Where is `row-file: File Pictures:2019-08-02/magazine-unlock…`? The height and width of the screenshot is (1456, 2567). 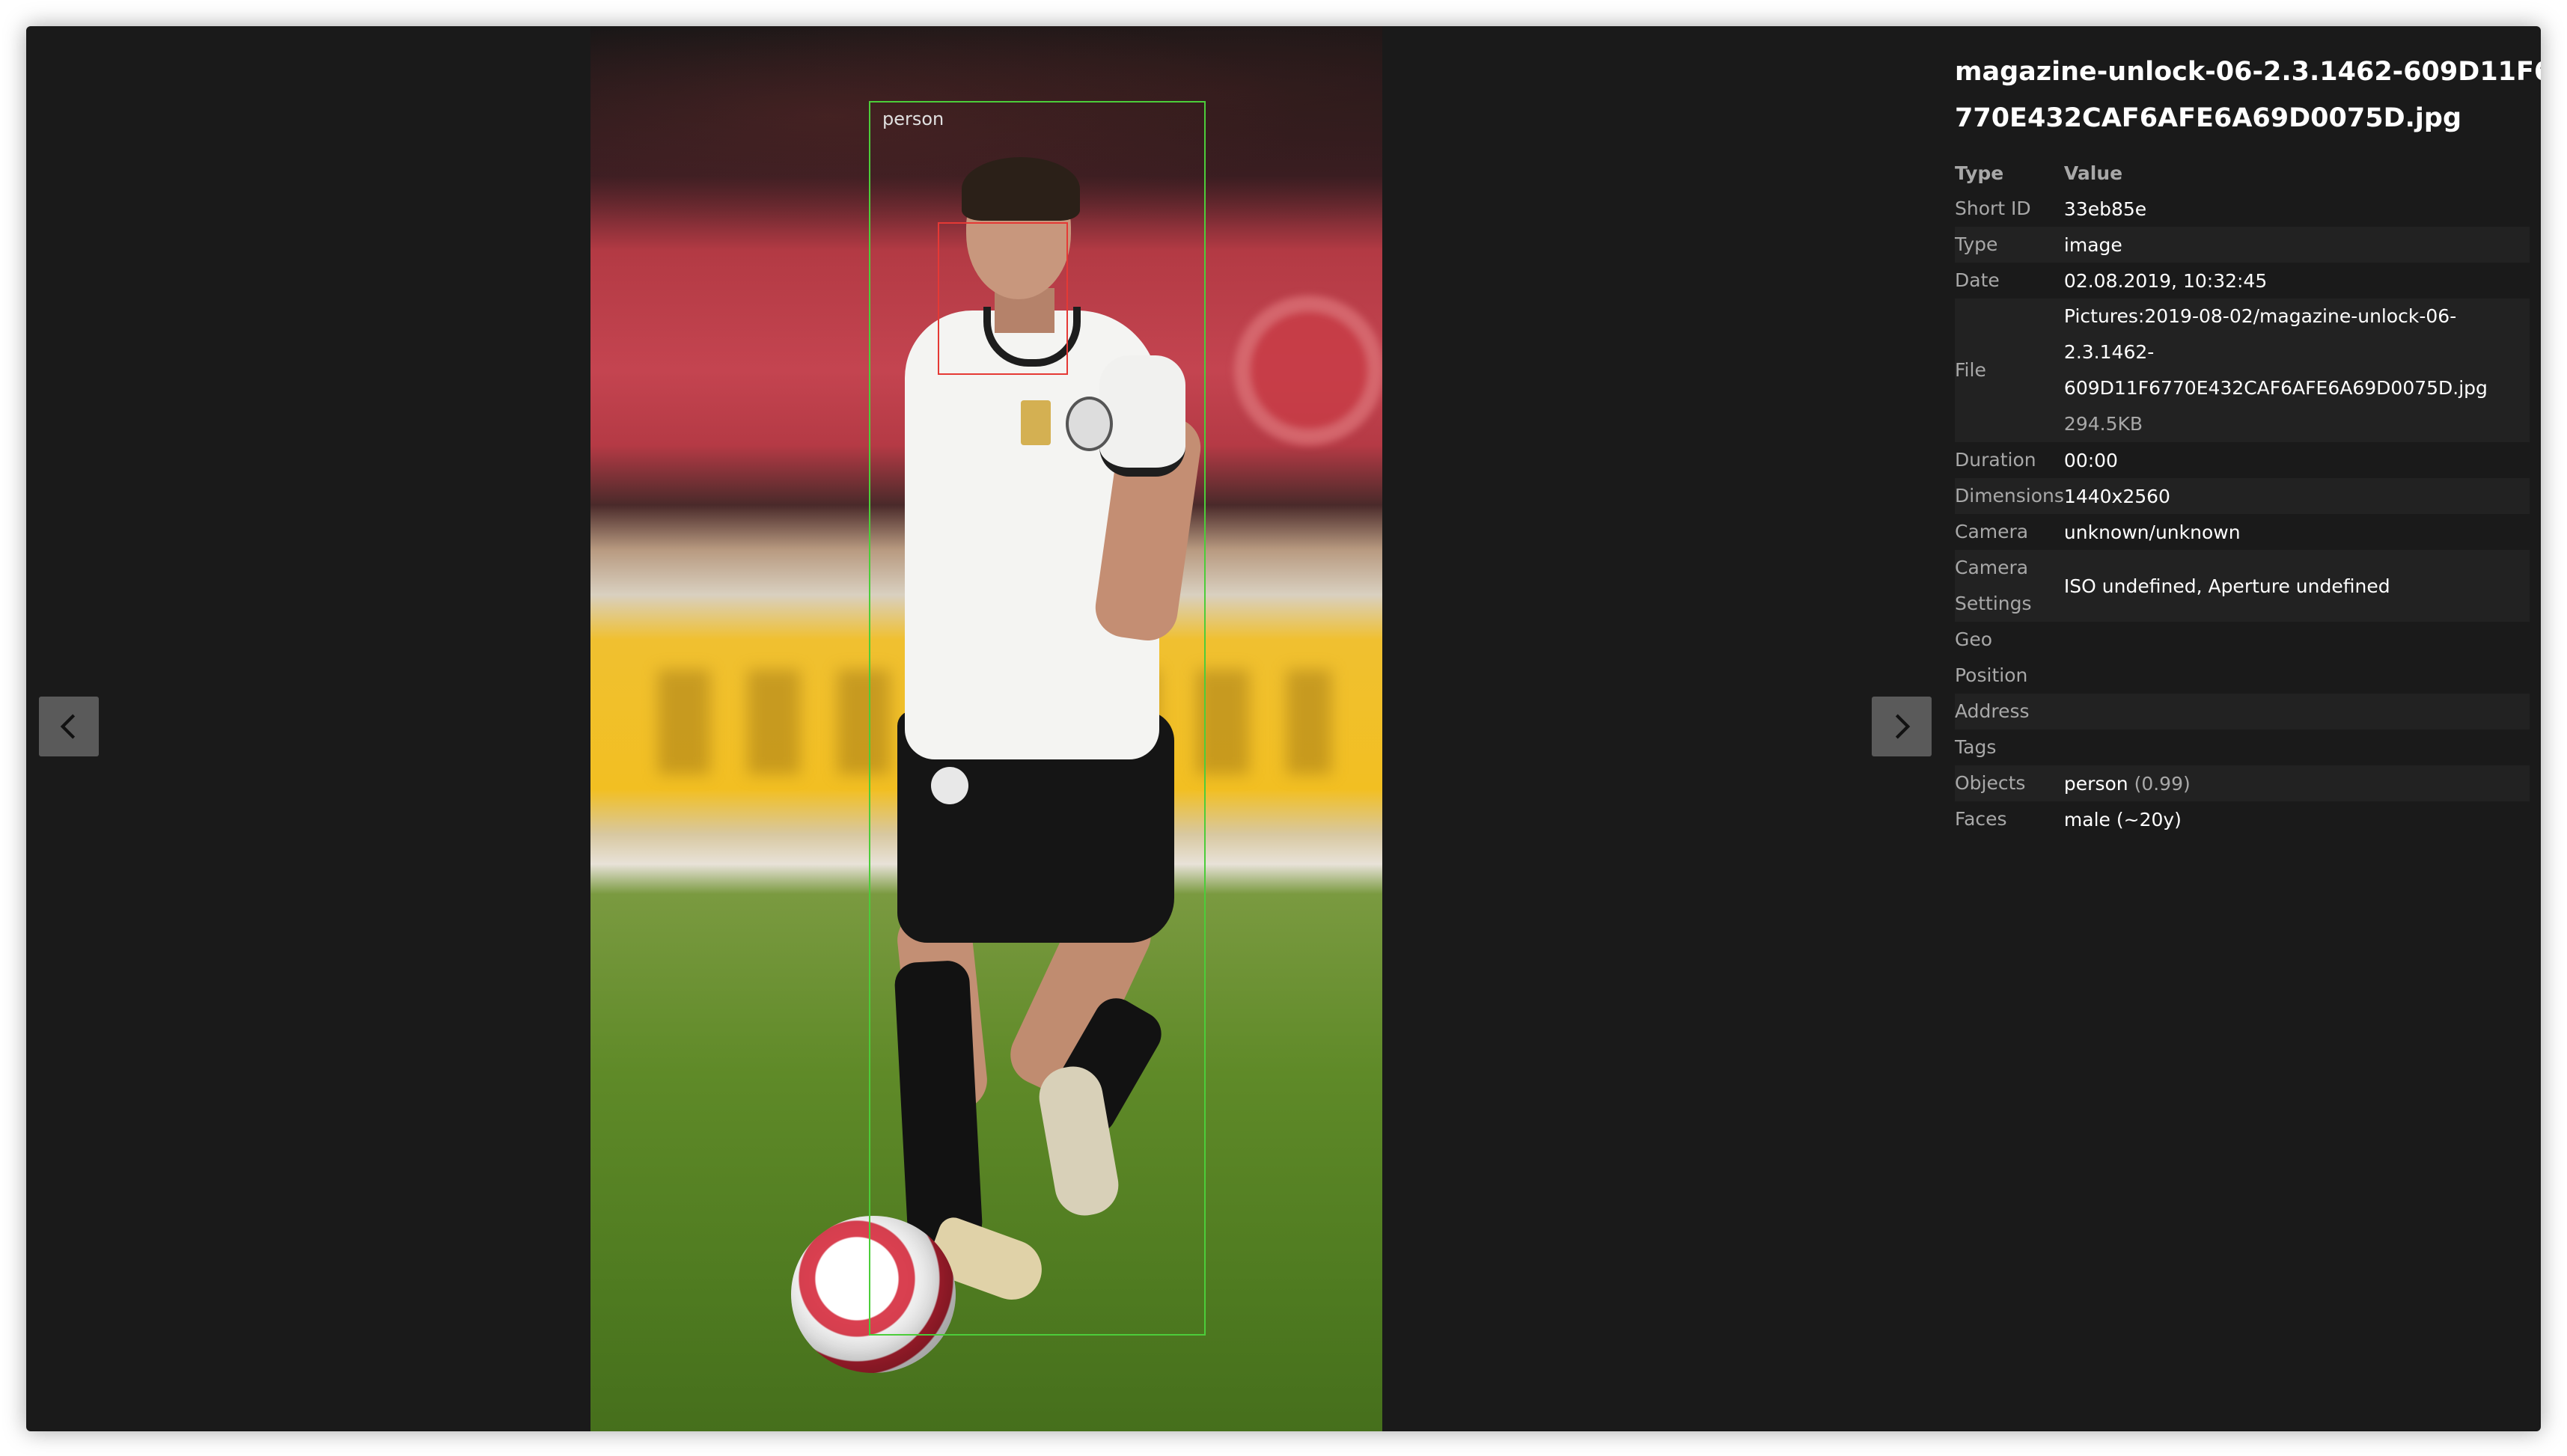 row-file: File Pictures:2019-08-02/magazine-unlock… is located at coordinates (2242, 370).